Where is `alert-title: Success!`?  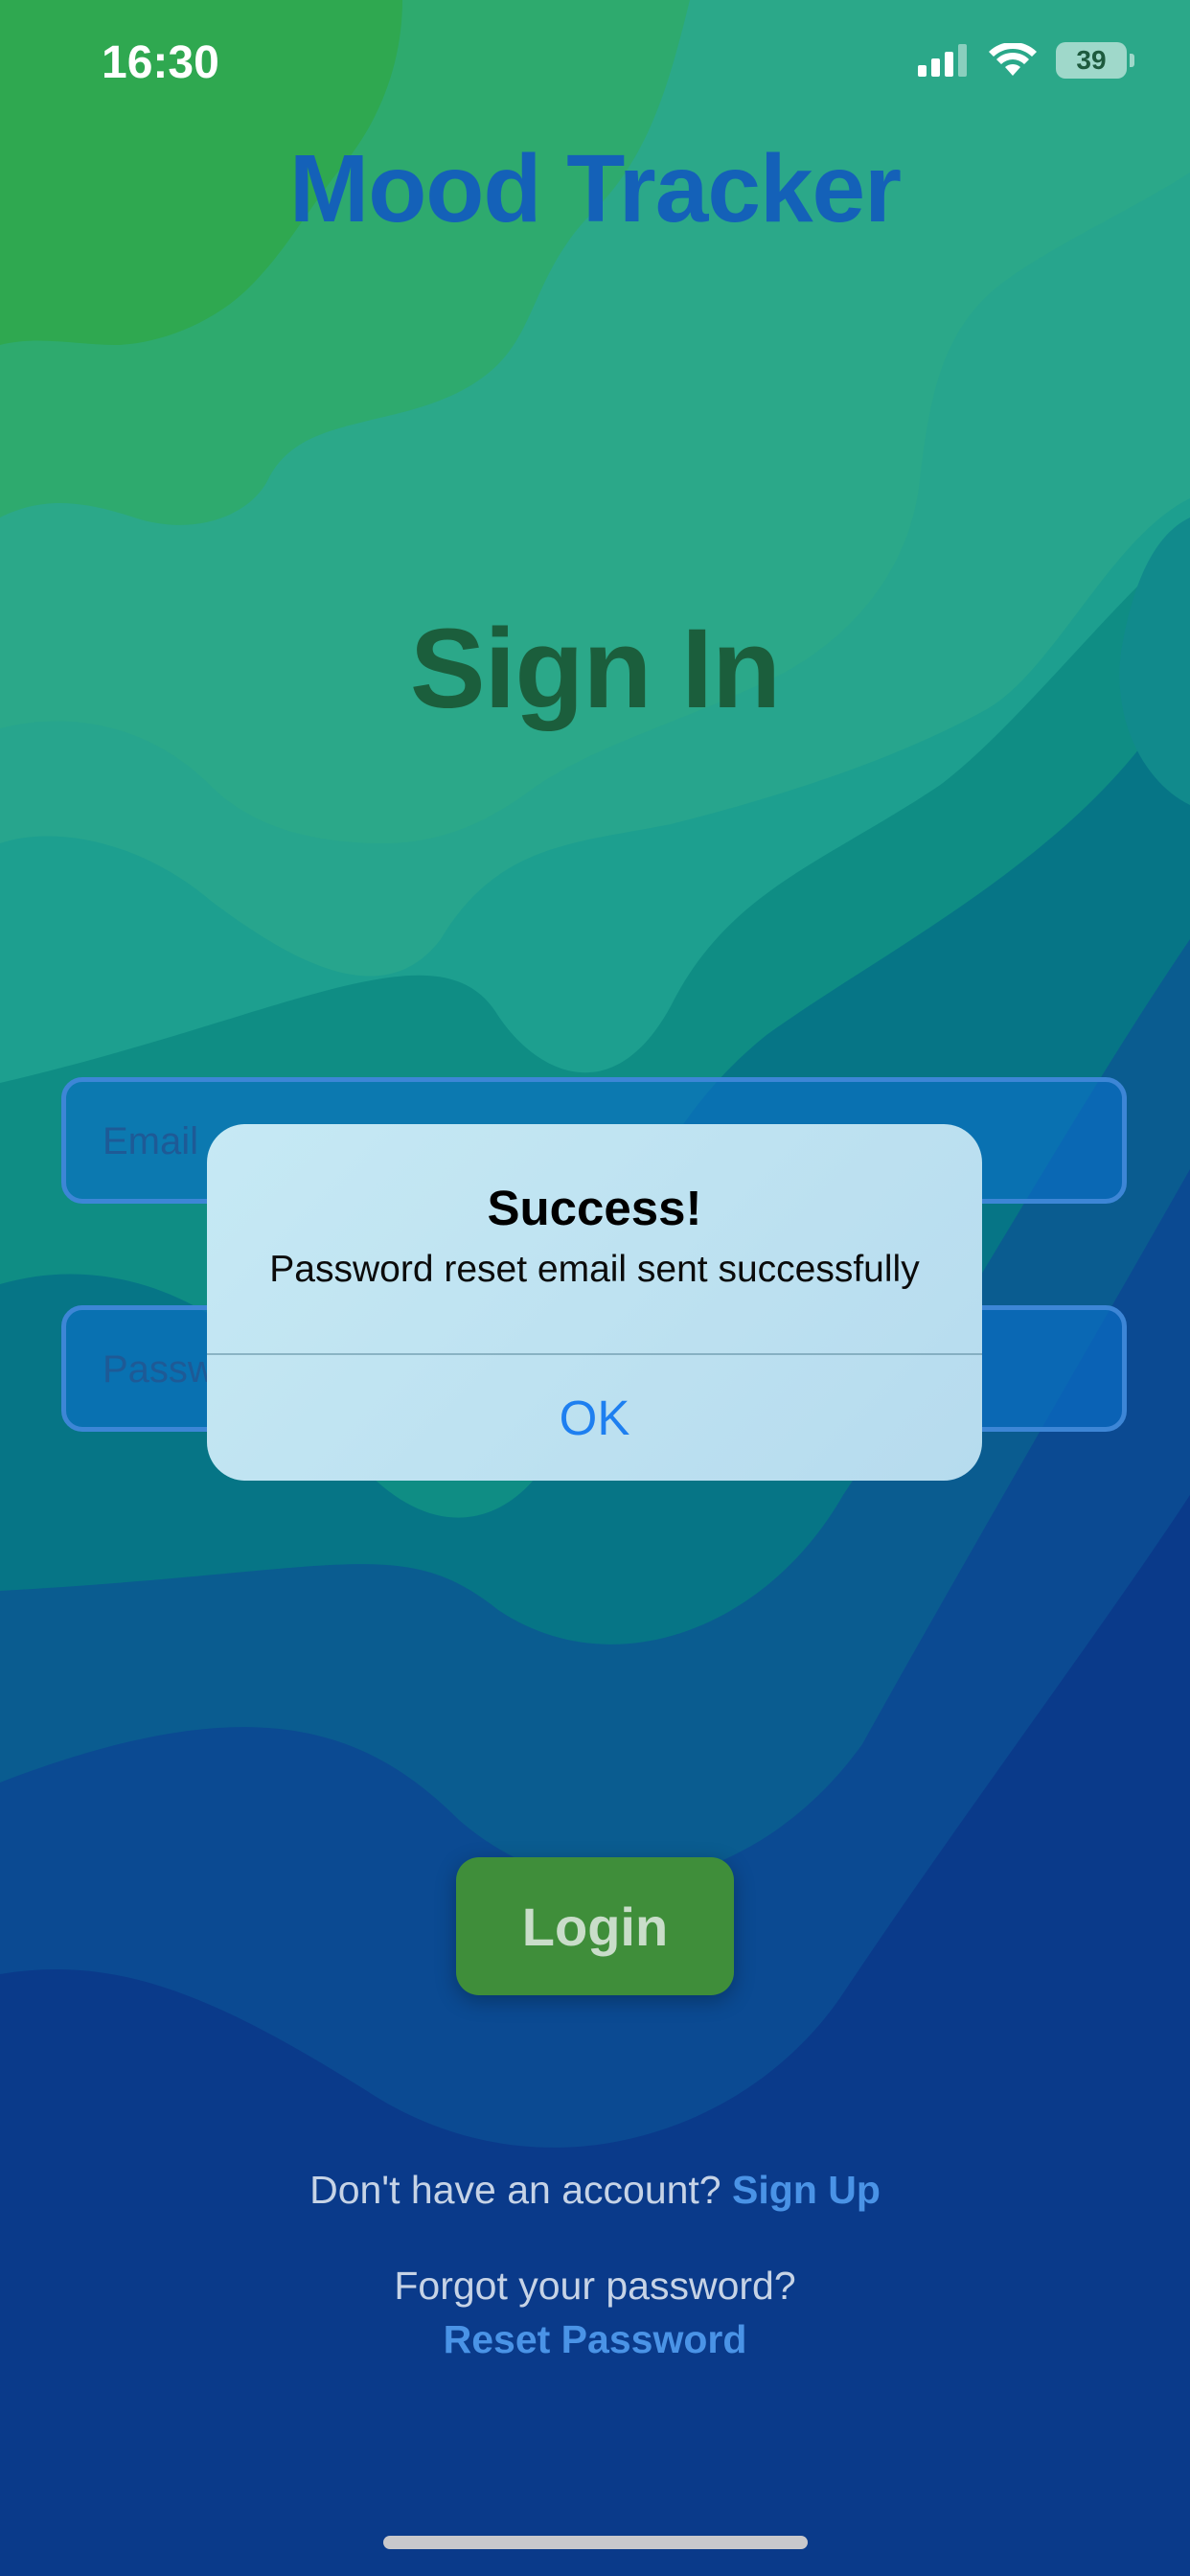 alert-title: Success! is located at coordinates (594, 1208).